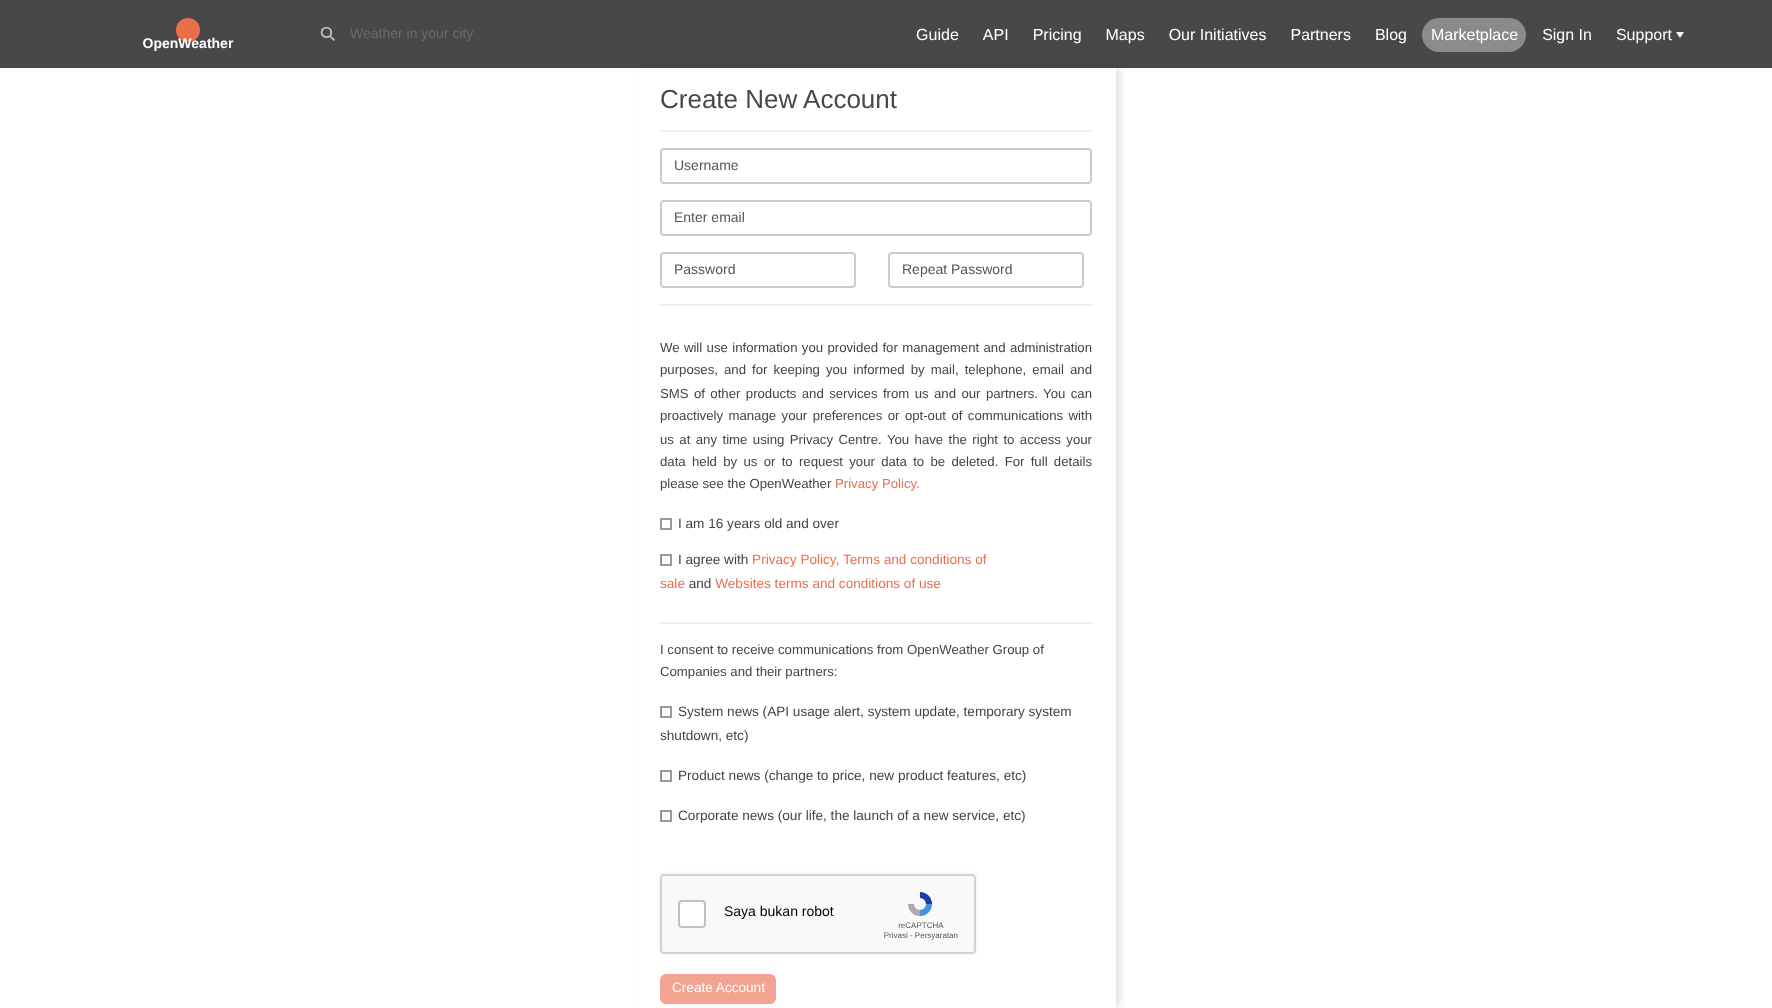 The width and height of the screenshot is (1772, 1008). Describe the element at coordinates (188, 29) in the screenshot. I see `logo-icon` at that location.